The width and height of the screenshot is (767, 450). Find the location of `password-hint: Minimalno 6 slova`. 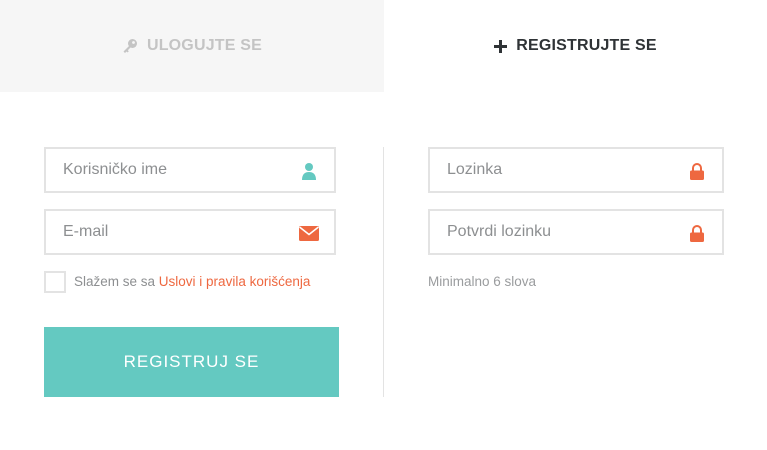

password-hint: Minimalno 6 slova is located at coordinates (482, 281).